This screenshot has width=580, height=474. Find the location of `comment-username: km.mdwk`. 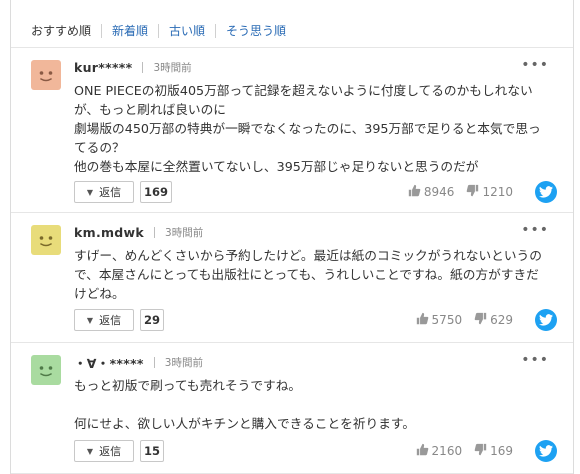

comment-username: km.mdwk is located at coordinates (109, 232).